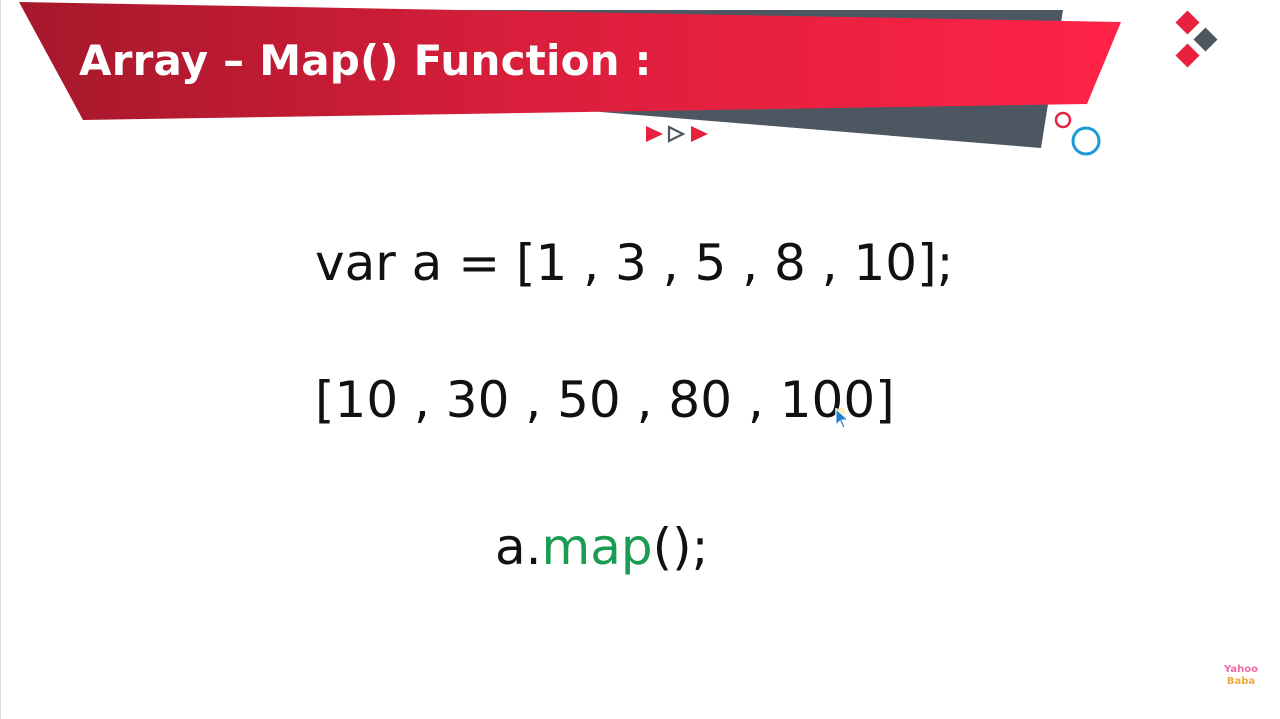 This screenshot has width=1280, height=719. I want to click on code-method-name: map, so click(597, 547).